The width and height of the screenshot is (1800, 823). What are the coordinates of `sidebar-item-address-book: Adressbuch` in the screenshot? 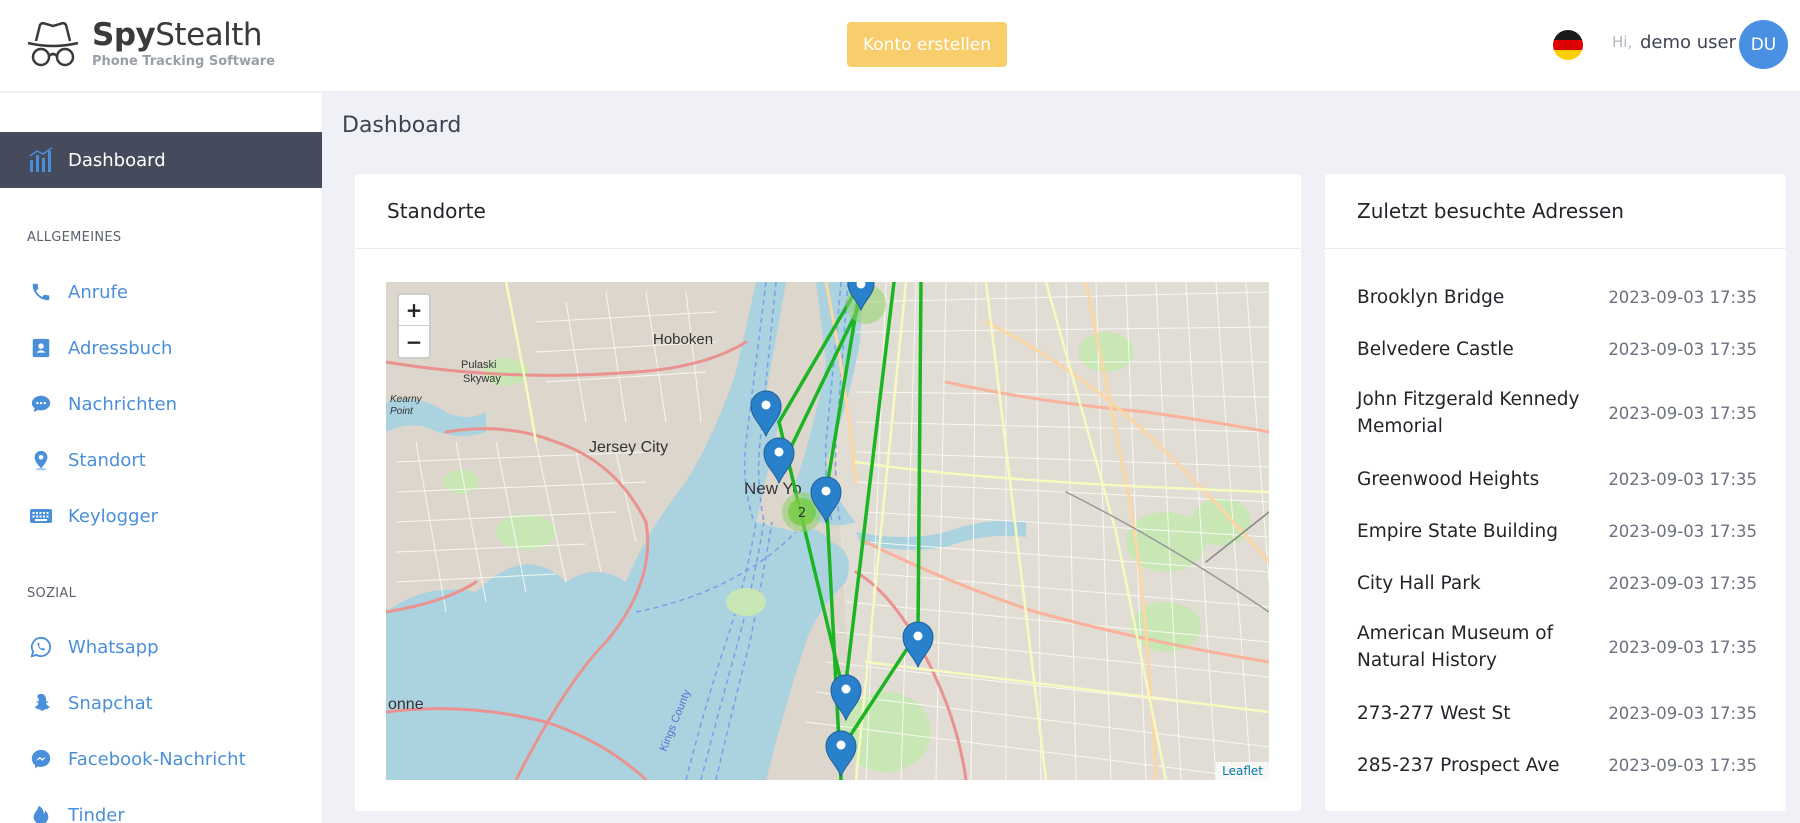 It's located at (161, 348).